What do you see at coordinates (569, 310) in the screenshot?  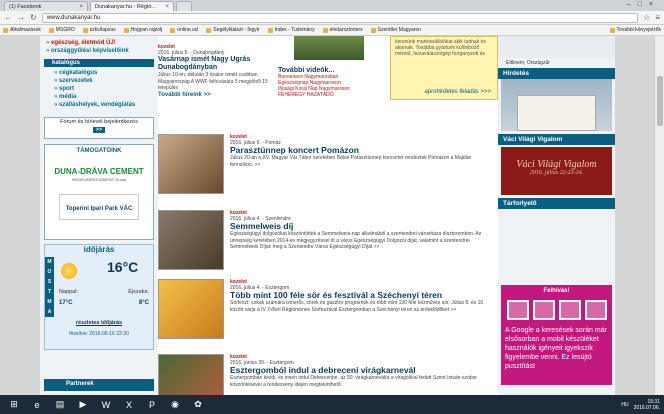 I see `chart-icon` at bounding box center [569, 310].